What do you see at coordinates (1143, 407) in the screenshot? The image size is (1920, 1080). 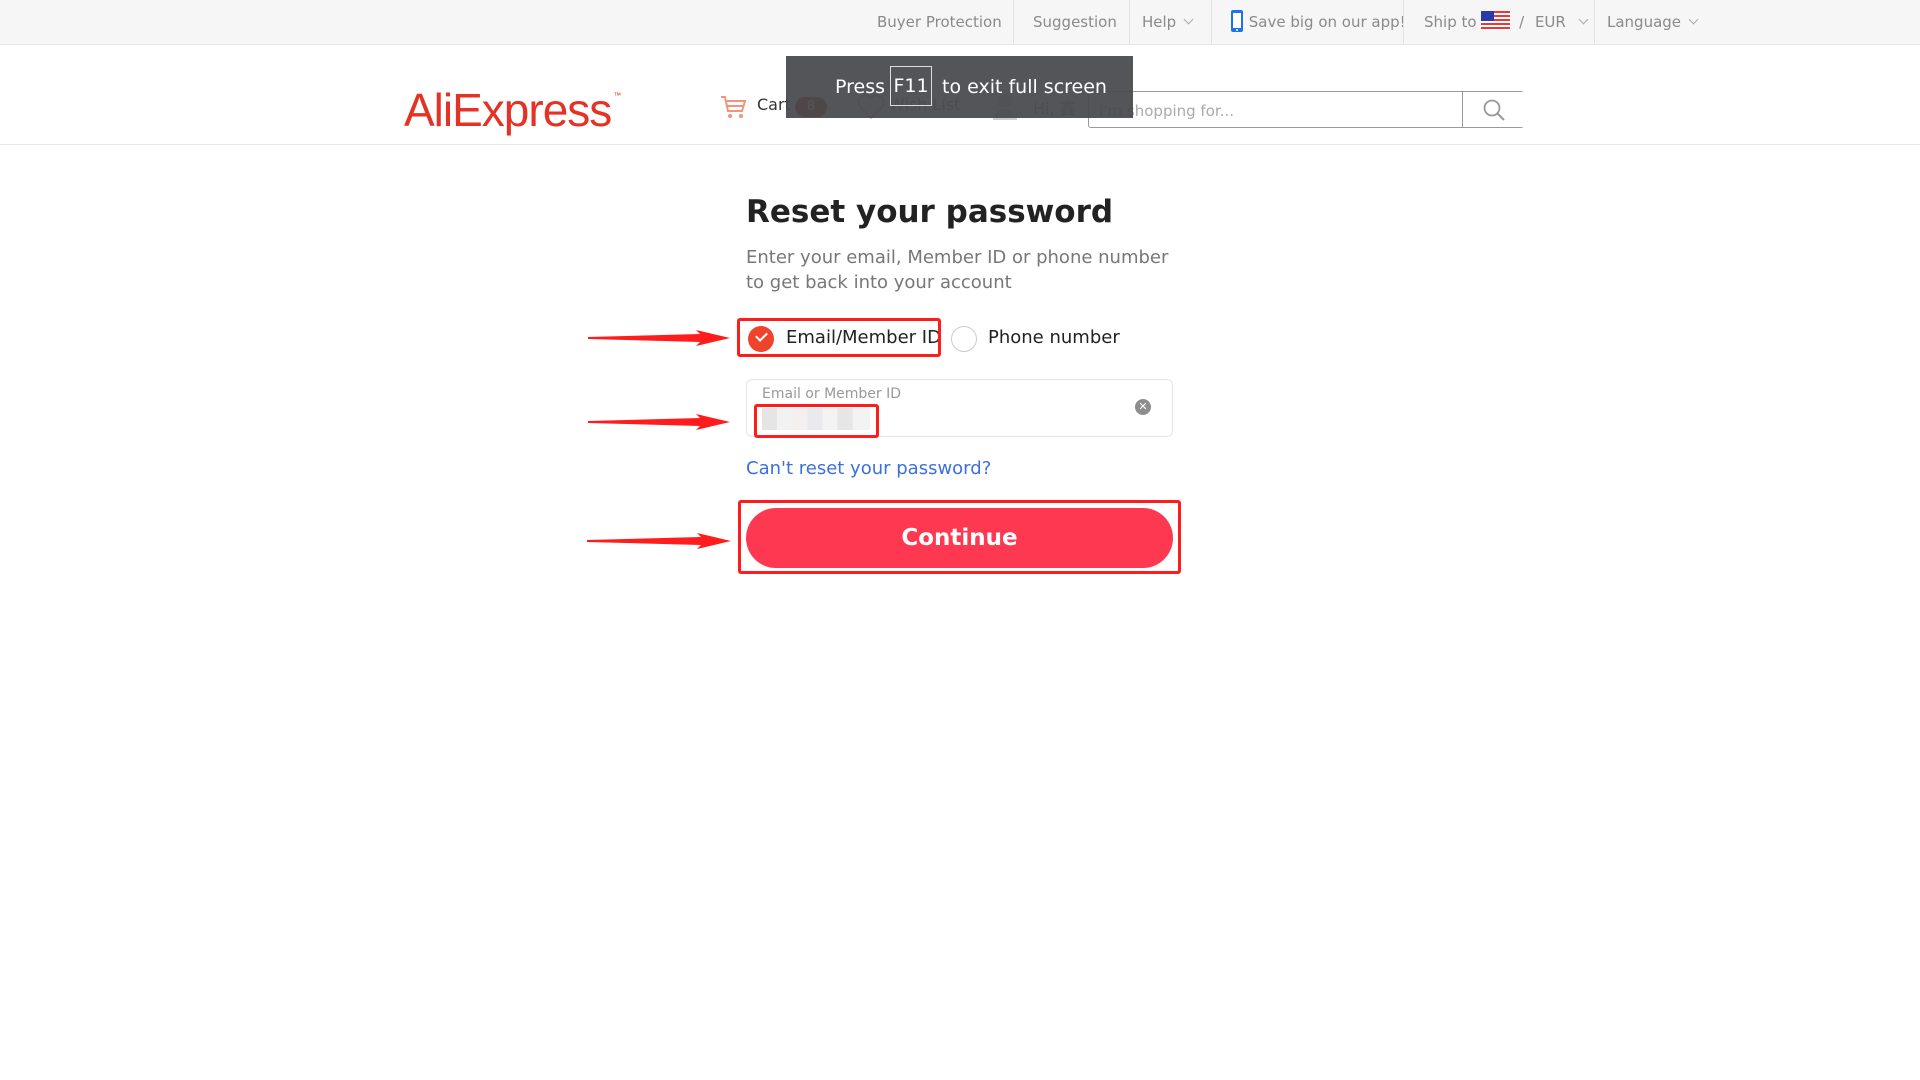 I see `clear-icon: ✕` at bounding box center [1143, 407].